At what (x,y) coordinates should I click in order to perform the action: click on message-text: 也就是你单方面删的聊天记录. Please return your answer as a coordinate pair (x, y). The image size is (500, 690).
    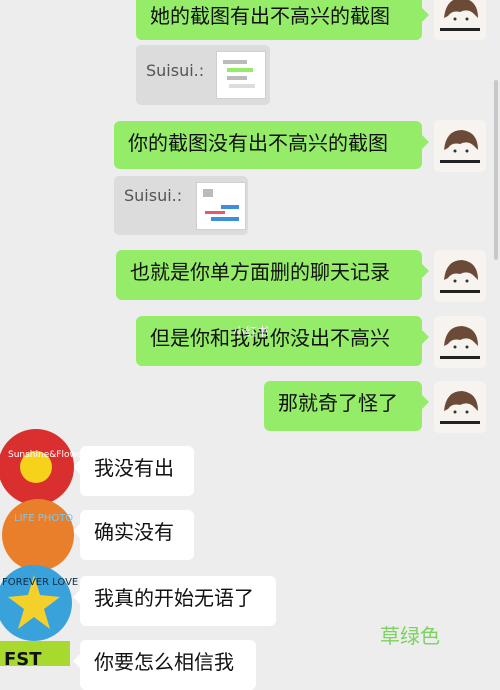
    Looking at the image, I should click on (260, 272).